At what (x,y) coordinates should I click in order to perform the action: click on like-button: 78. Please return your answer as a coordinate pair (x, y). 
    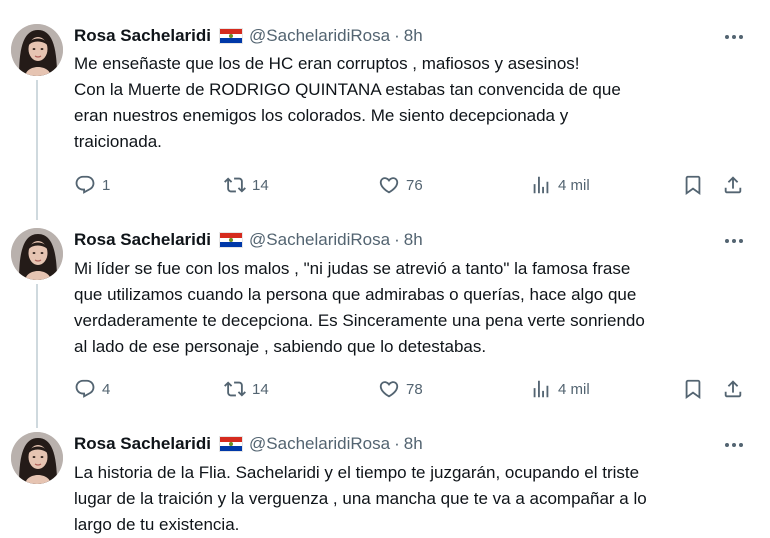
    Looking at the image, I should click on (400, 389).